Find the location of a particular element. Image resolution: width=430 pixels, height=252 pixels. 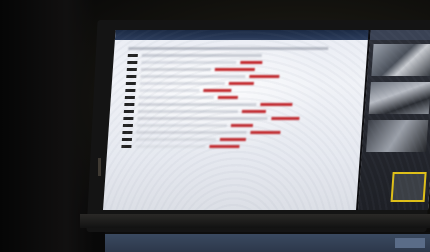

thumbnail-sidebar is located at coordinates (393, 120).